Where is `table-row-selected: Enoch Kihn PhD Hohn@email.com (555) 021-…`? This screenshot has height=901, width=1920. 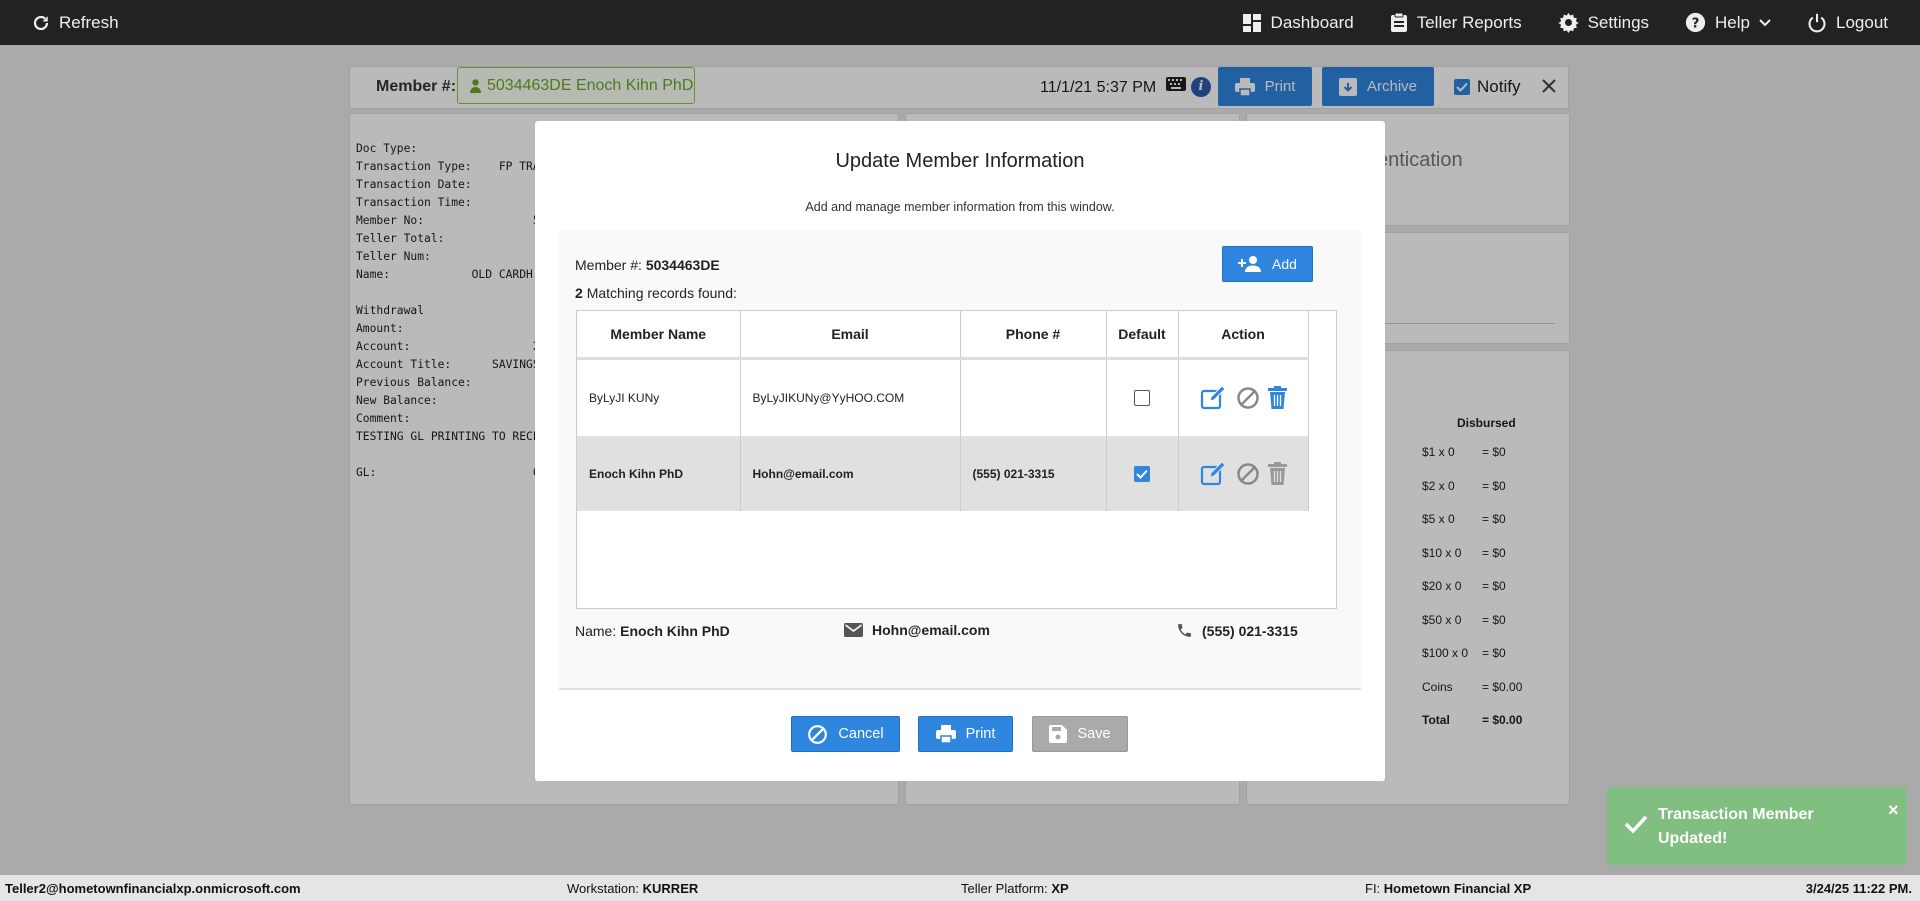 table-row-selected: Enoch Kihn PhD Hohn@email.com (555) 021-… is located at coordinates (943, 473).